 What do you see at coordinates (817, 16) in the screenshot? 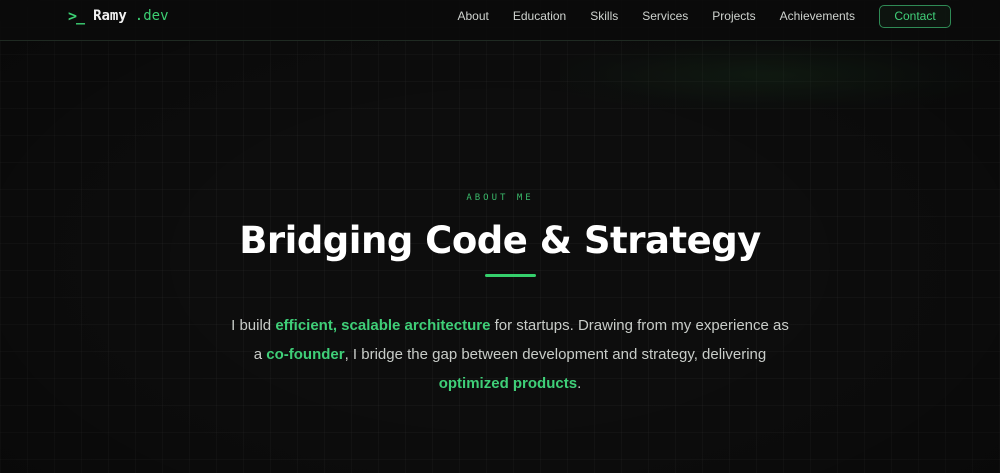
I see `nav-achievements: Achievements` at bounding box center [817, 16].